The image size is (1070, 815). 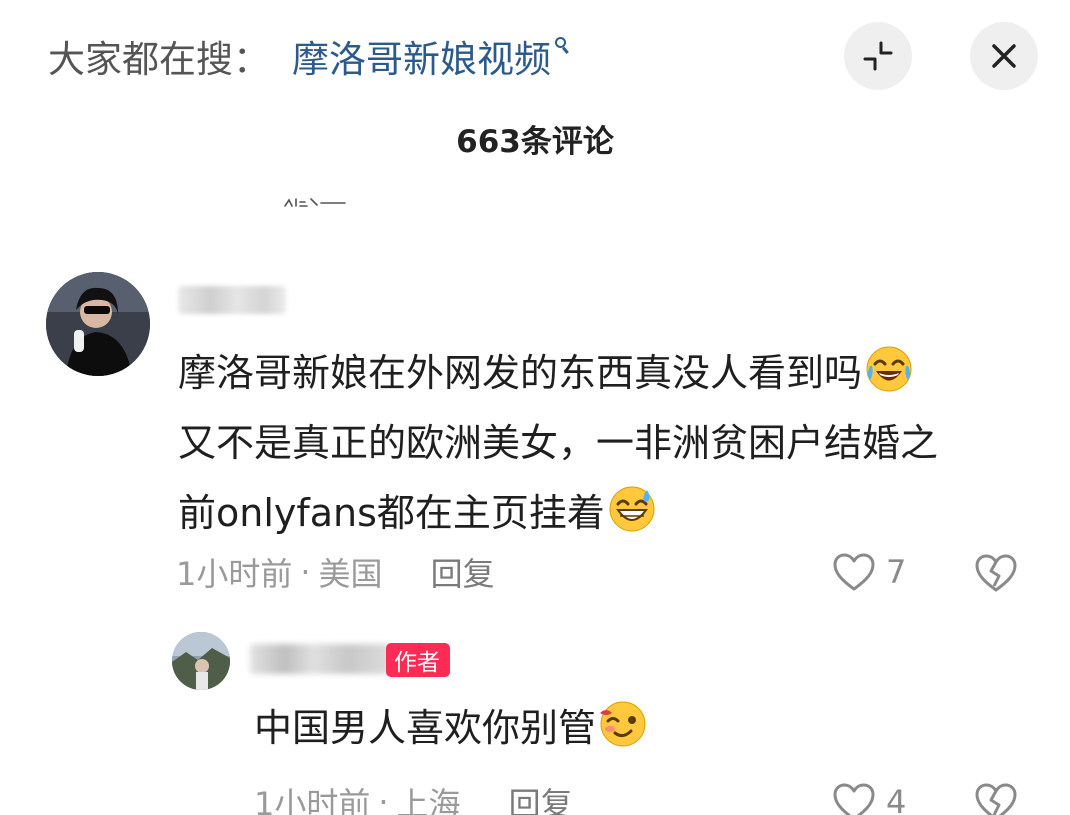 What do you see at coordinates (159, 59) in the screenshot?
I see `trending-search-prefix: 大家都在搜：` at bounding box center [159, 59].